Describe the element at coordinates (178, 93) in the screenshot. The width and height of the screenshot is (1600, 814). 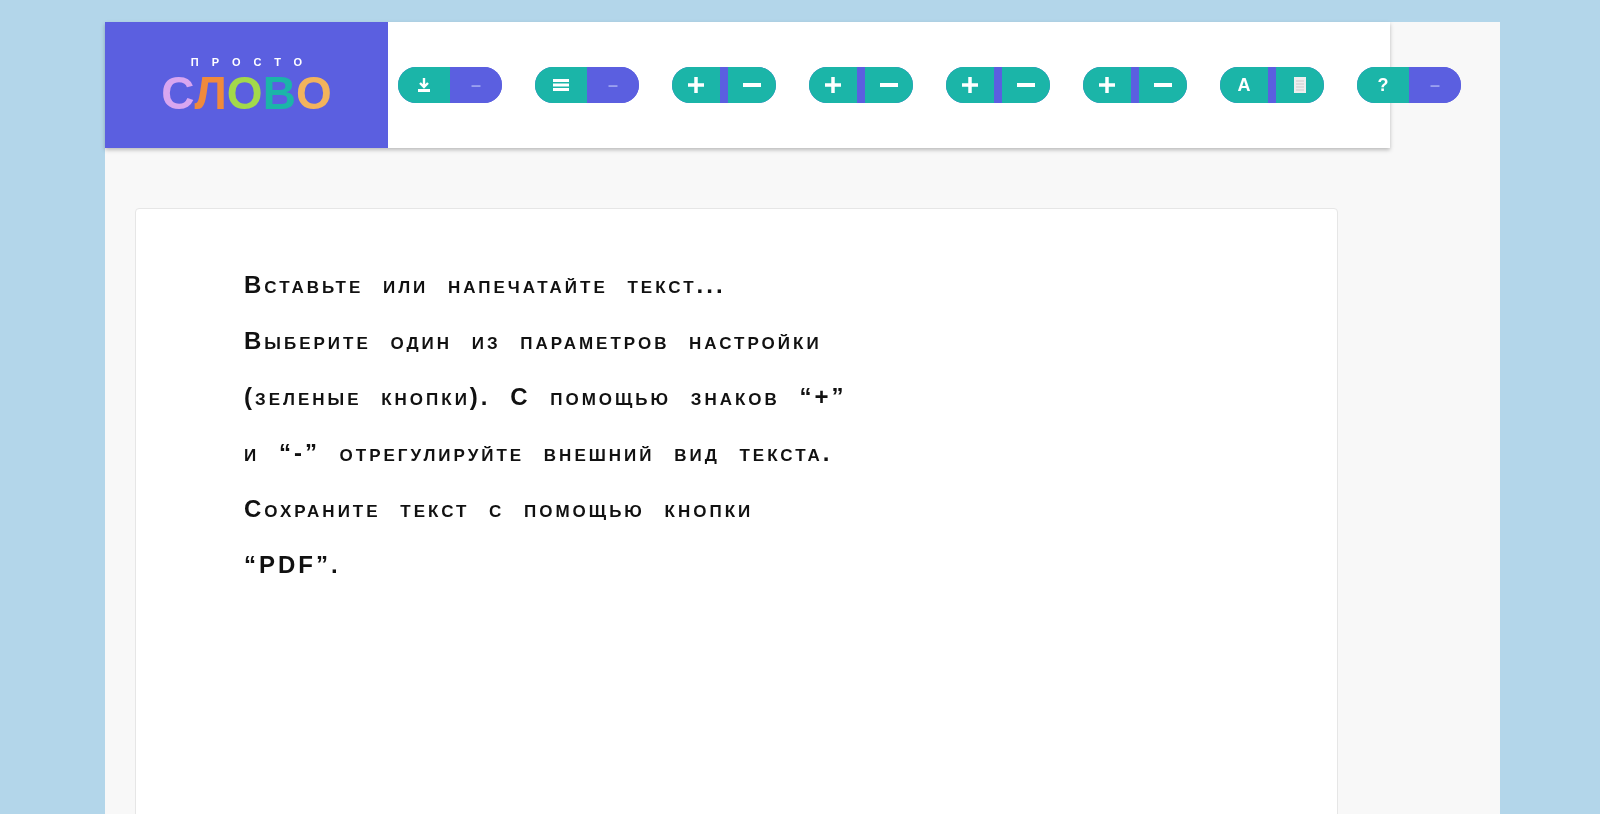
I see `logo-letter: С` at that location.